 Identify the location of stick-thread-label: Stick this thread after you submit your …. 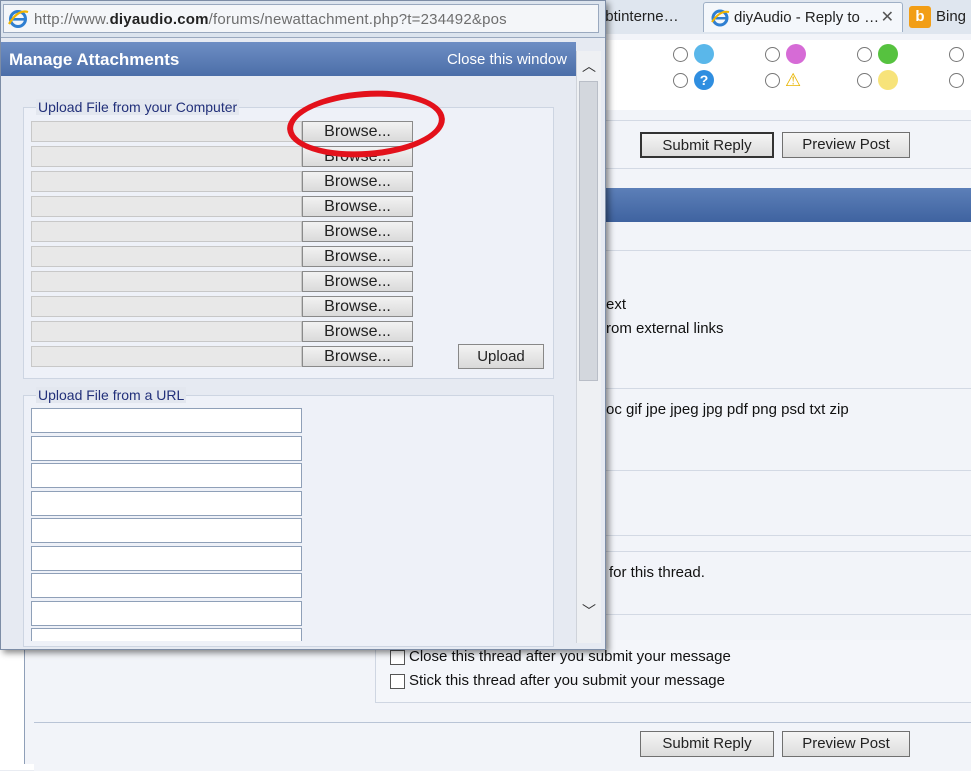
(567, 680).